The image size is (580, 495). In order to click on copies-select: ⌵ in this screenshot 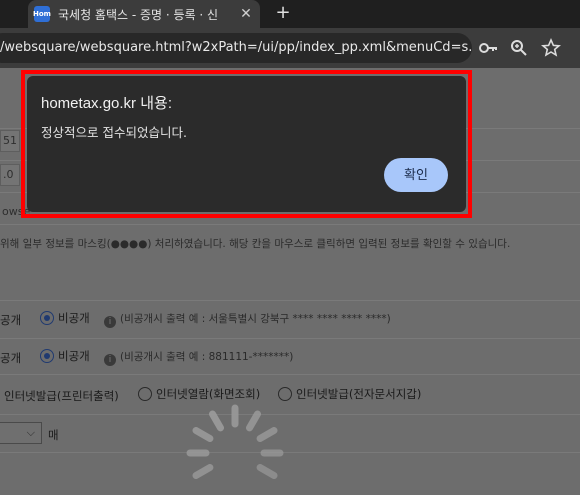, I will do `click(21, 433)`.